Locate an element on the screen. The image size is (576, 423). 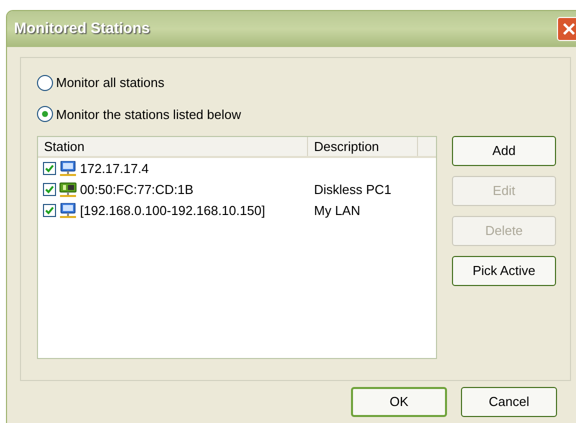
dialog-button: Add is located at coordinates (504, 151).